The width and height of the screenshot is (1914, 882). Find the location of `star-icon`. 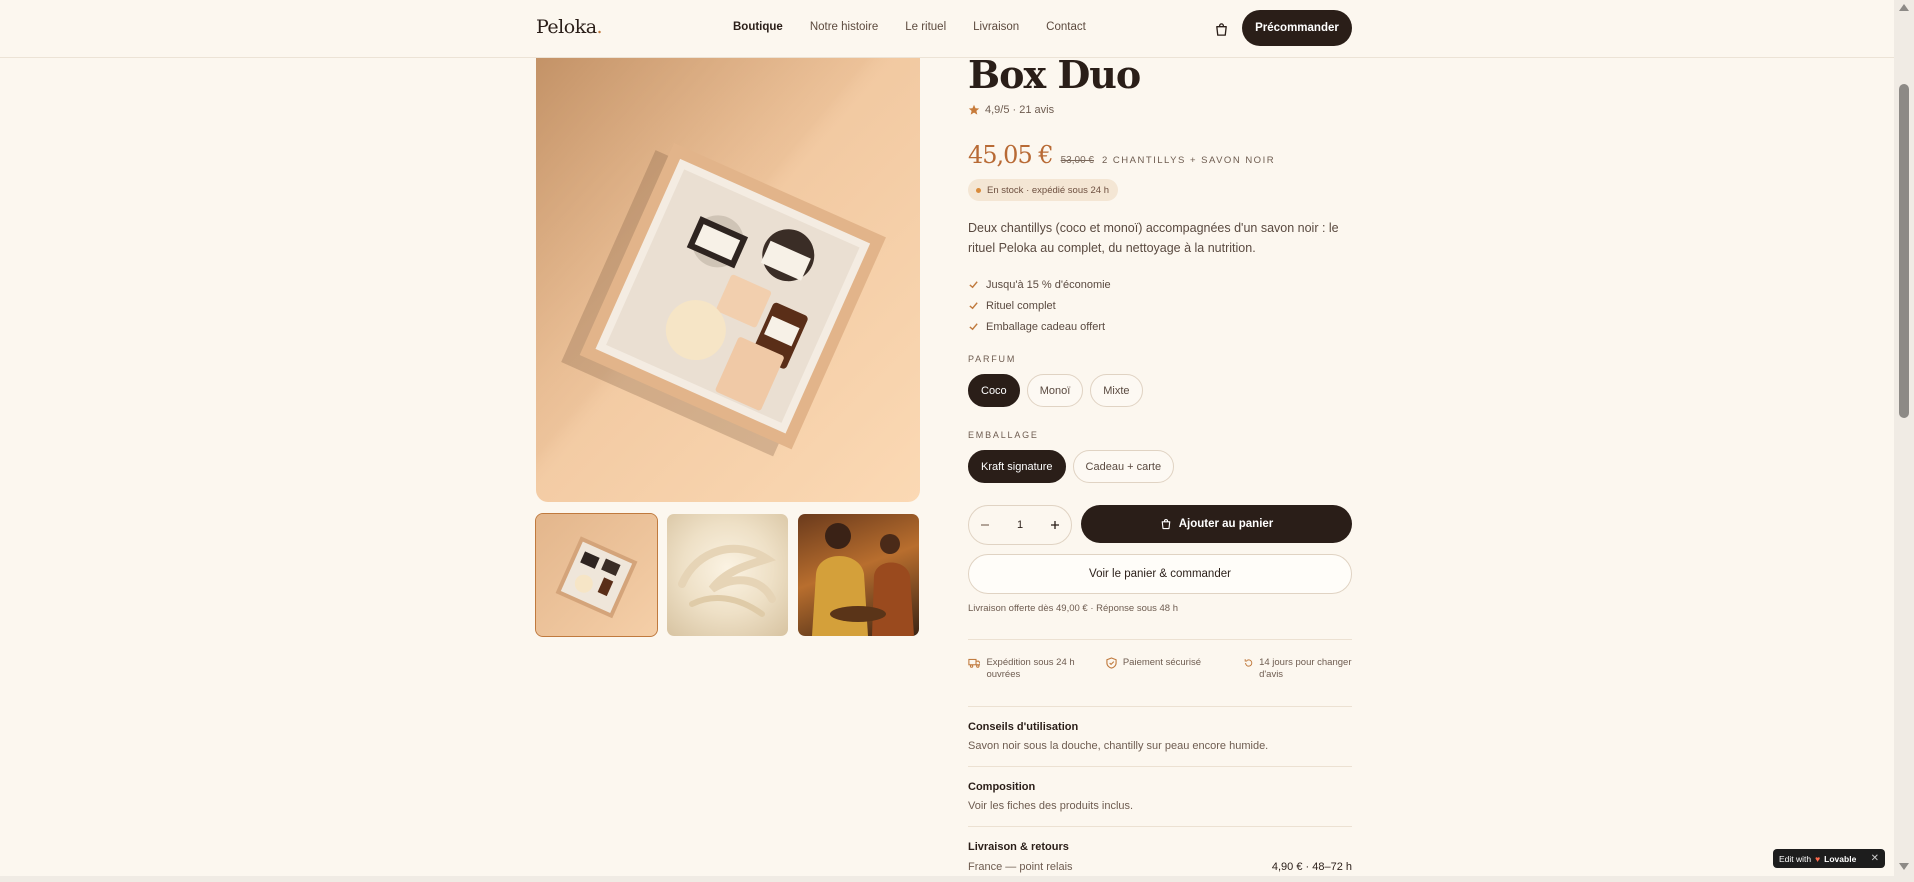

star-icon is located at coordinates (974, 109).